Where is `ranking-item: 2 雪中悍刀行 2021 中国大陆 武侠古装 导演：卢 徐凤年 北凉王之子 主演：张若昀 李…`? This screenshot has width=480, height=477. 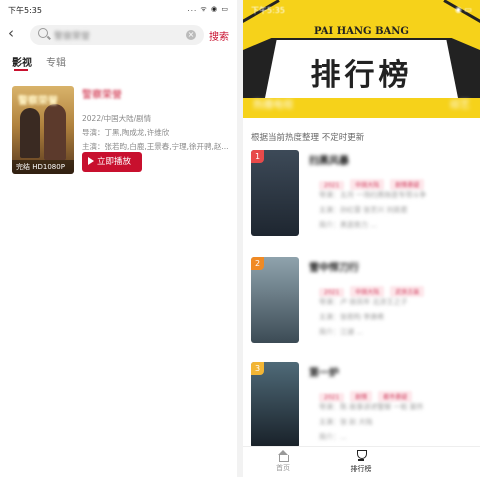 ranking-item: 2 雪中悍刀行 2021 中国大陆 武侠古装 导演：卢 徐凤年 北凉王之子 主演：张若昀 李… is located at coordinates (361, 304).